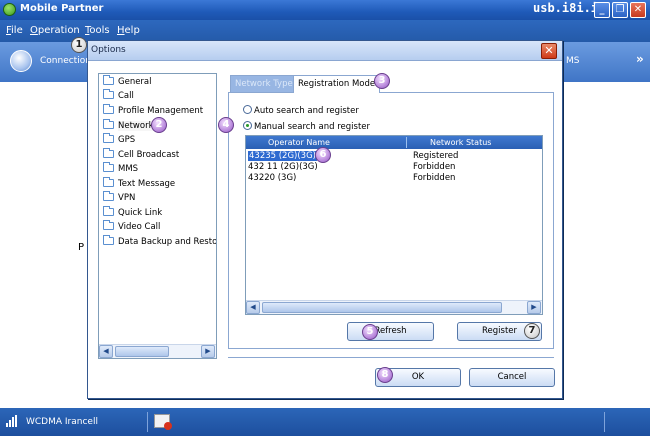 The image size is (650, 436). What do you see at coordinates (549, 51) in the screenshot?
I see `dialog-close-button: ✕` at bounding box center [549, 51].